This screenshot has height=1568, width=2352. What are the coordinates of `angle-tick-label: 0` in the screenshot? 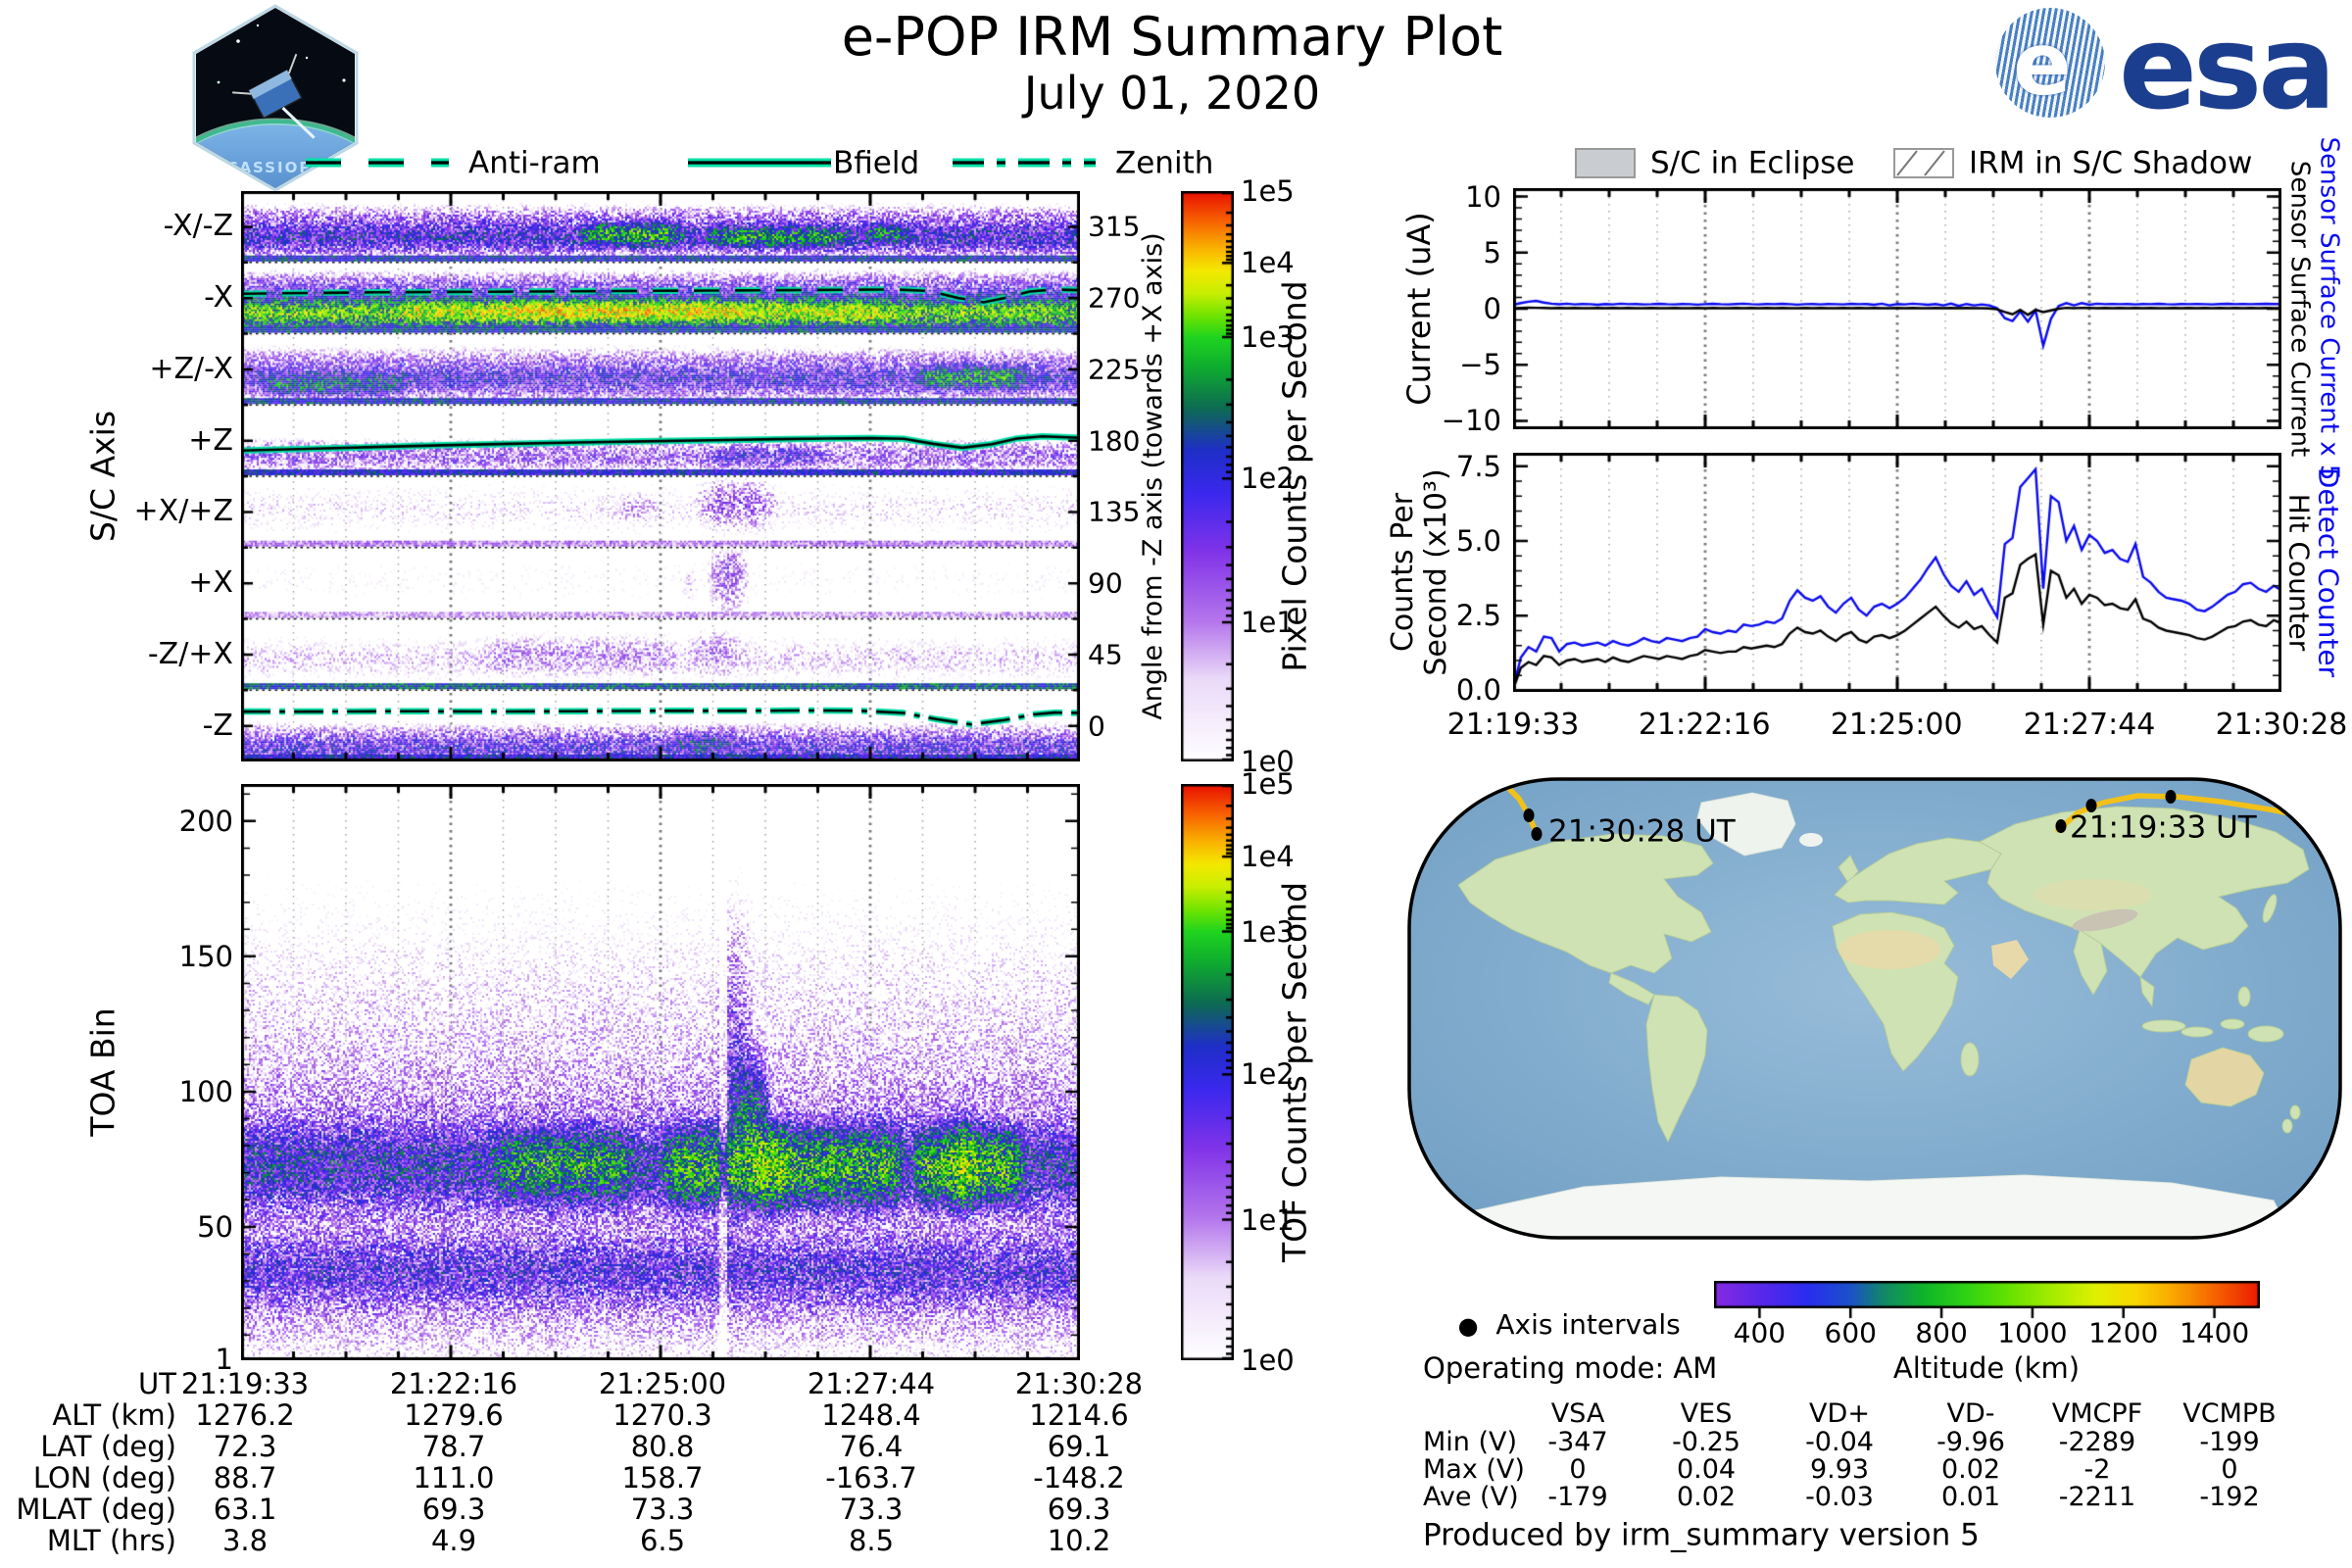 It's located at (1096, 725).